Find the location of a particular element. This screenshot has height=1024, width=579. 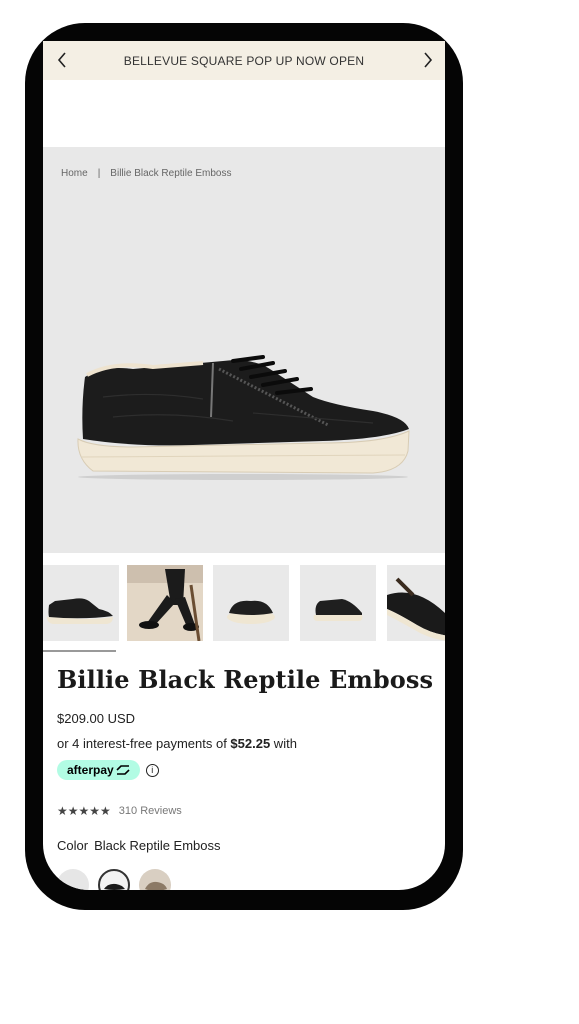

color-value: Black Reptile Emboss is located at coordinates (157, 845).